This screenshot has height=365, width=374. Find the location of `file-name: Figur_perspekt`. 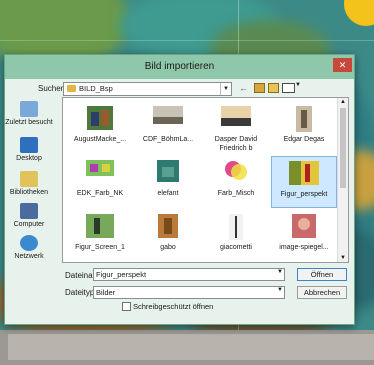

file-name: Figur_perspekt is located at coordinates (304, 194).